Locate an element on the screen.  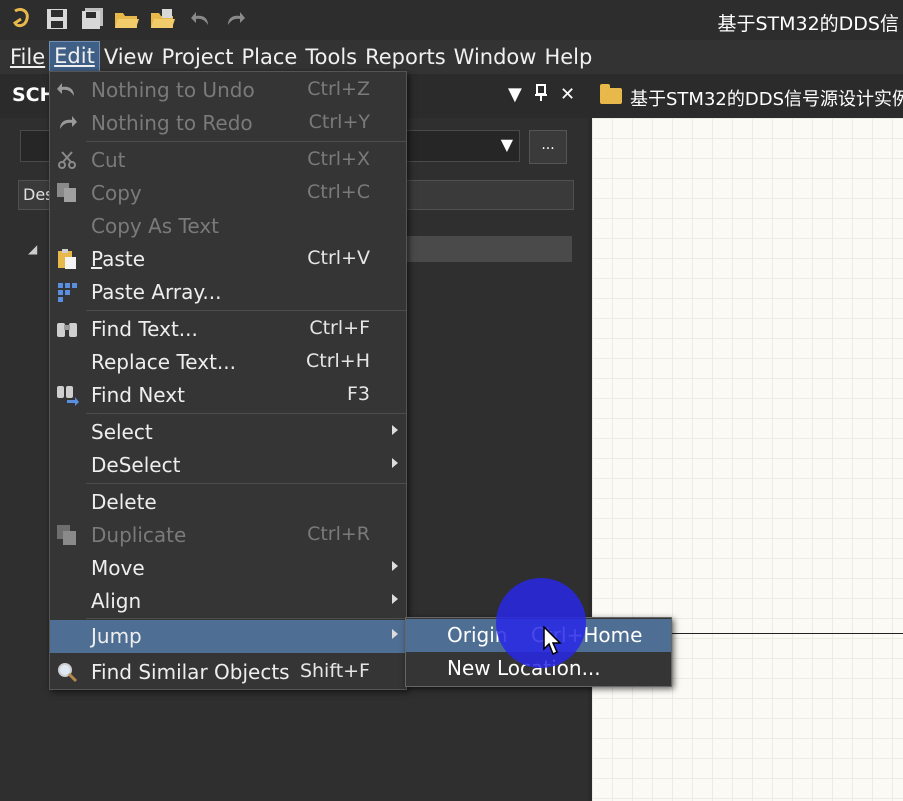
menu-item-find-similar: Find Similar Objects Shift+F is located at coordinates (228, 672).